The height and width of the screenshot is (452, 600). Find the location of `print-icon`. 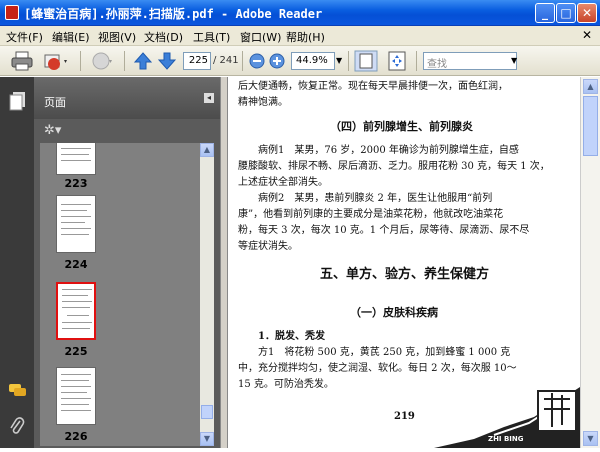

print-icon is located at coordinates (22, 61).